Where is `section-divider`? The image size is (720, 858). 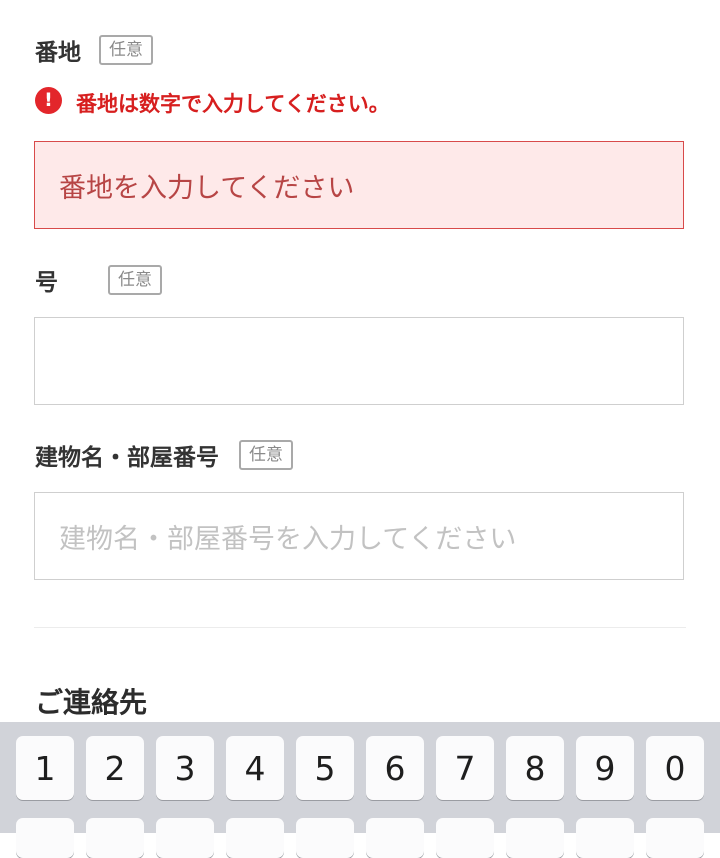
section-divider is located at coordinates (360, 627).